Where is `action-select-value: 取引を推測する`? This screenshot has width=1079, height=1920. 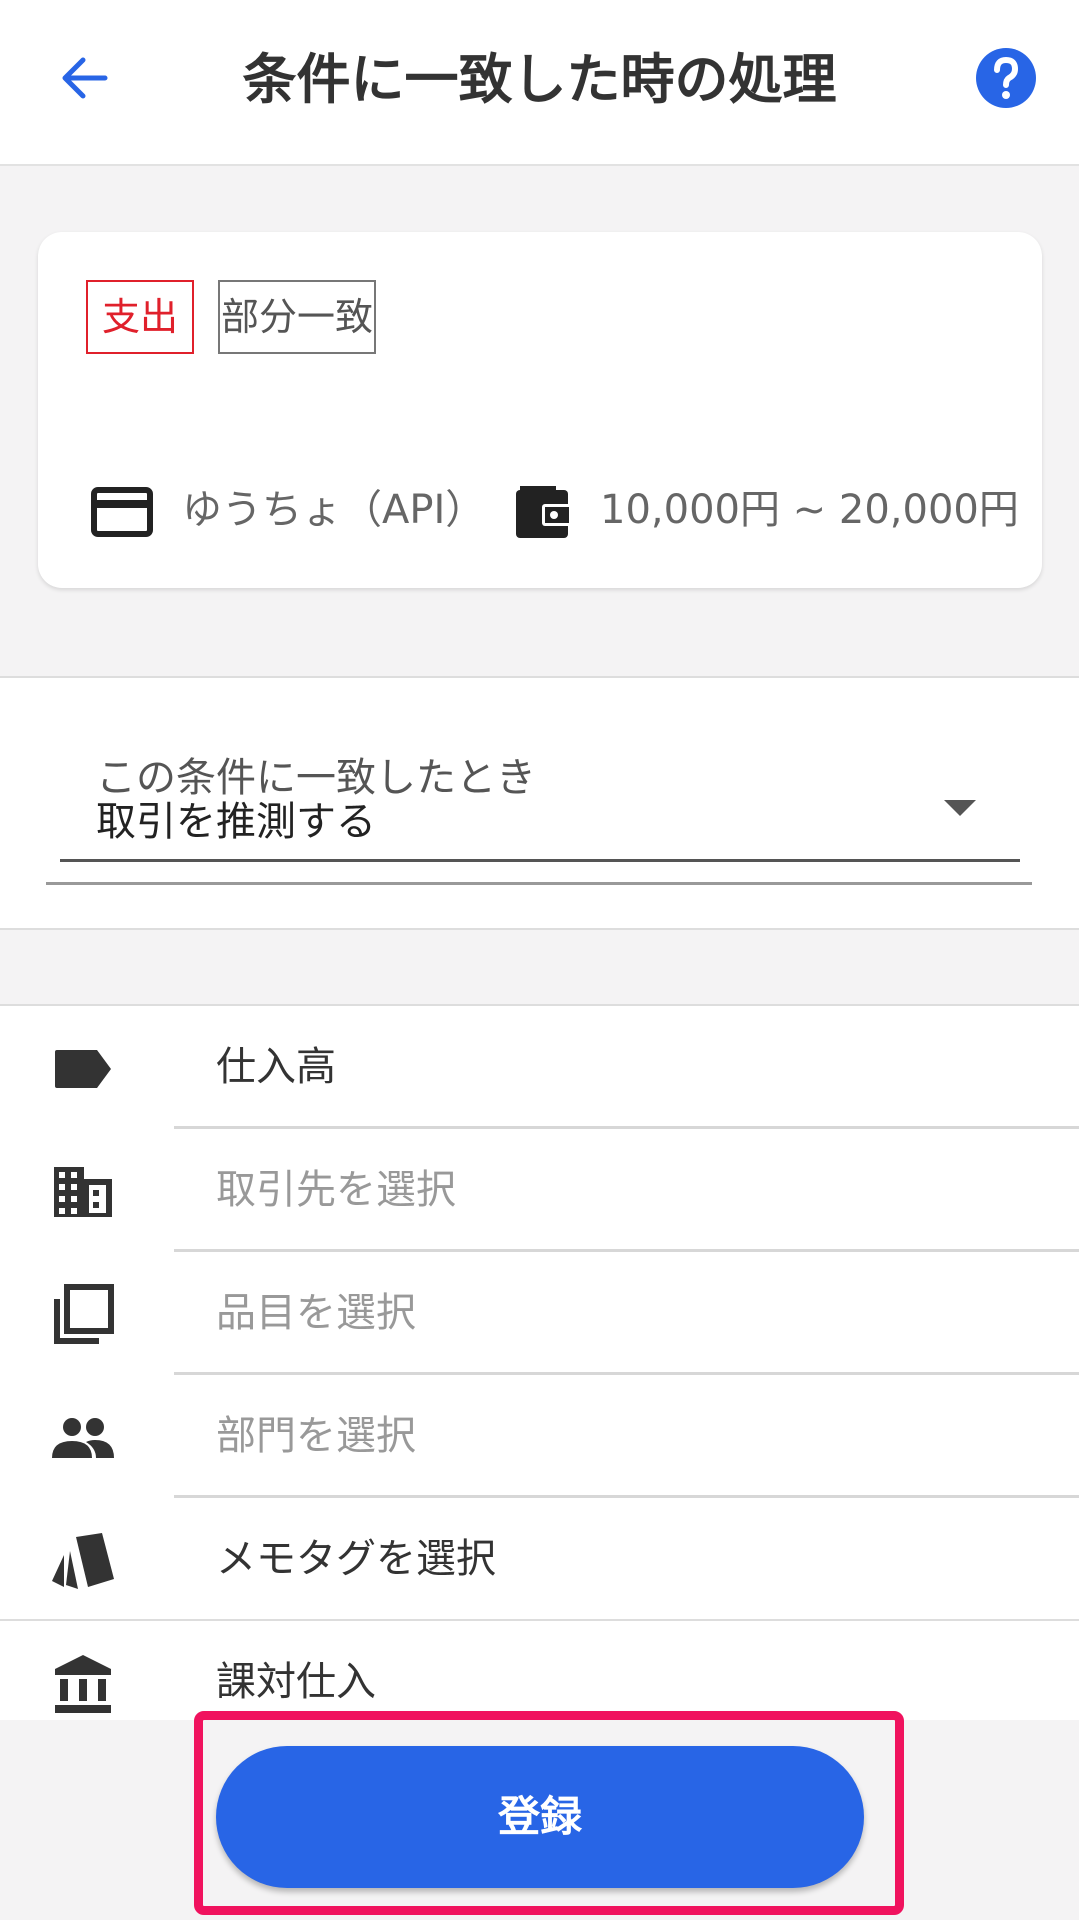
action-select-value: 取引を推測する is located at coordinates (236, 822).